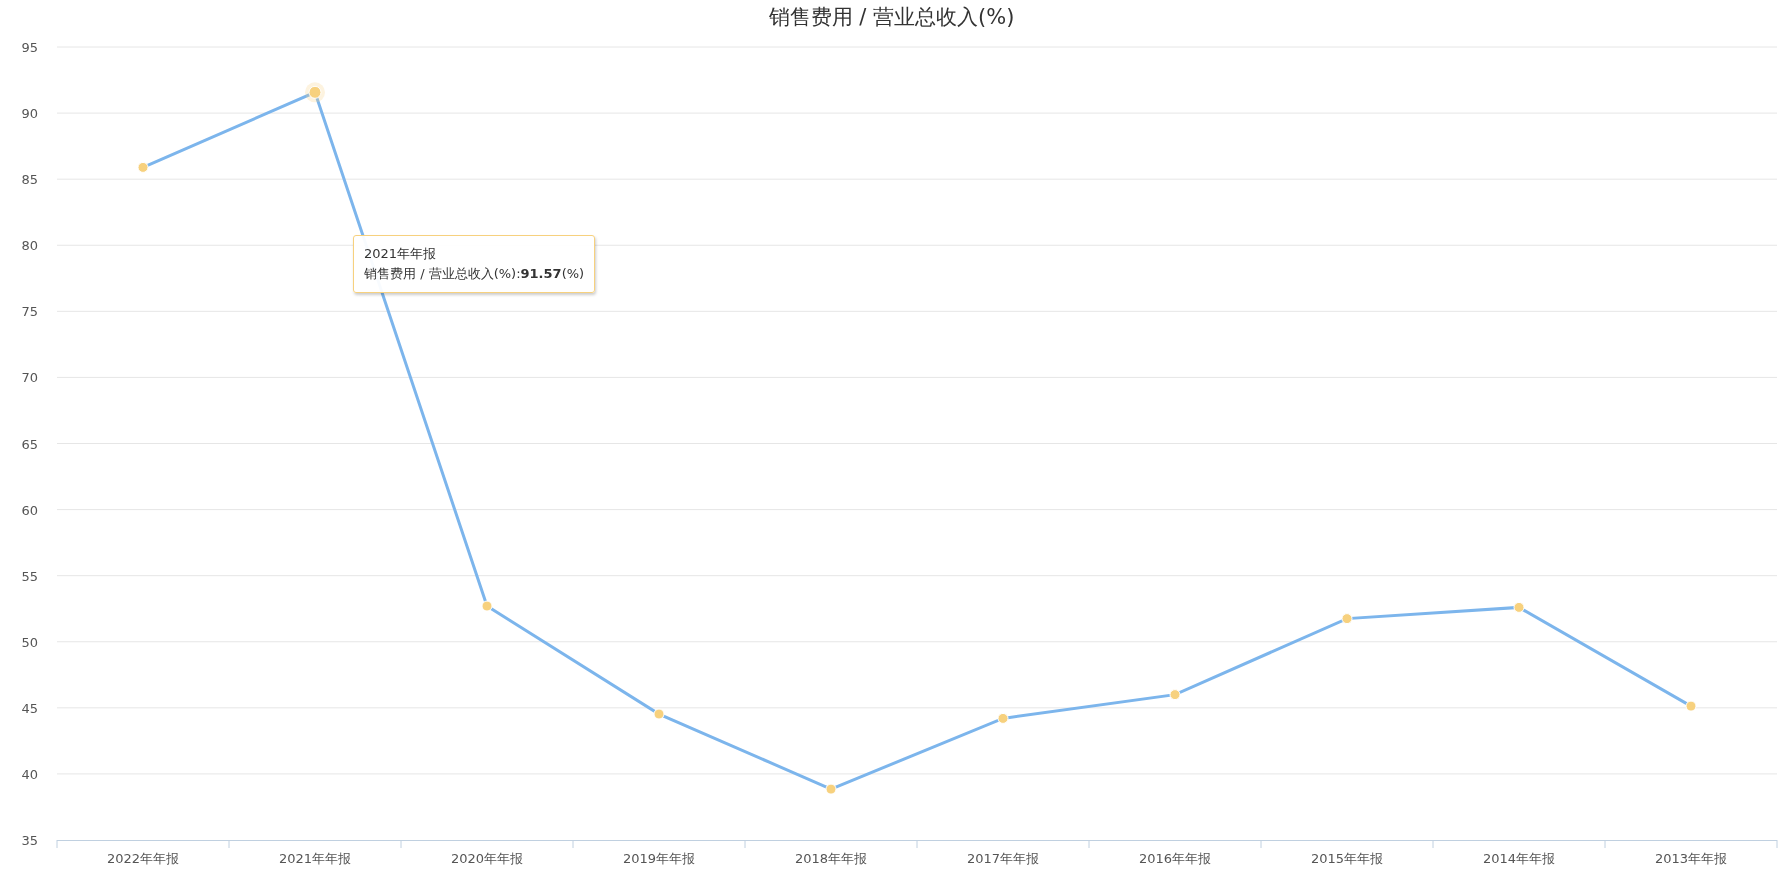  What do you see at coordinates (1347, 858) in the screenshot?
I see `axis-label: 2015年年报` at bounding box center [1347, 858].